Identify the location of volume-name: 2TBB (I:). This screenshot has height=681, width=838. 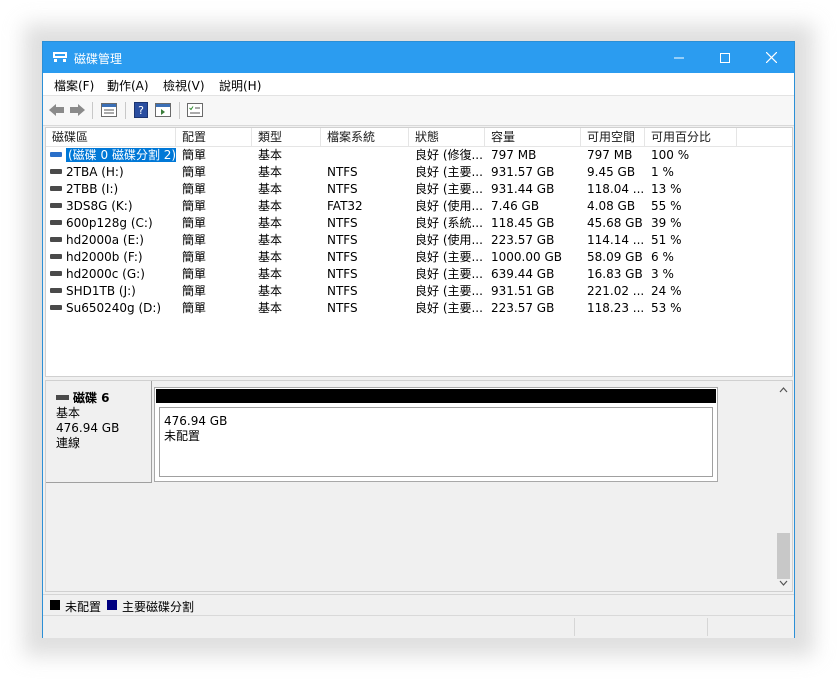
(92, 189).